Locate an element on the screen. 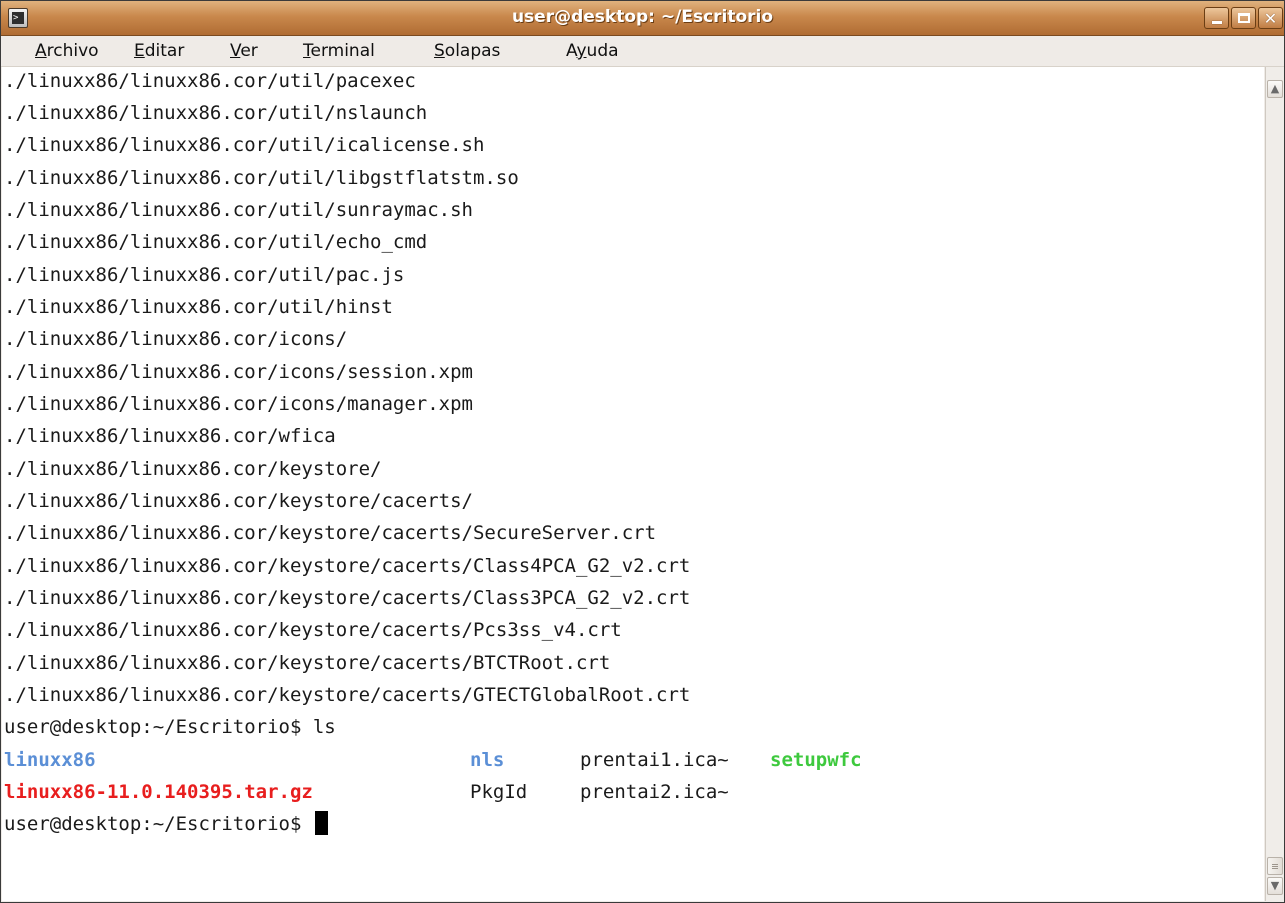 The height and width of the screenshot is (903, 1285). close-icon: ✕ is located at coordinates (1270, 18).